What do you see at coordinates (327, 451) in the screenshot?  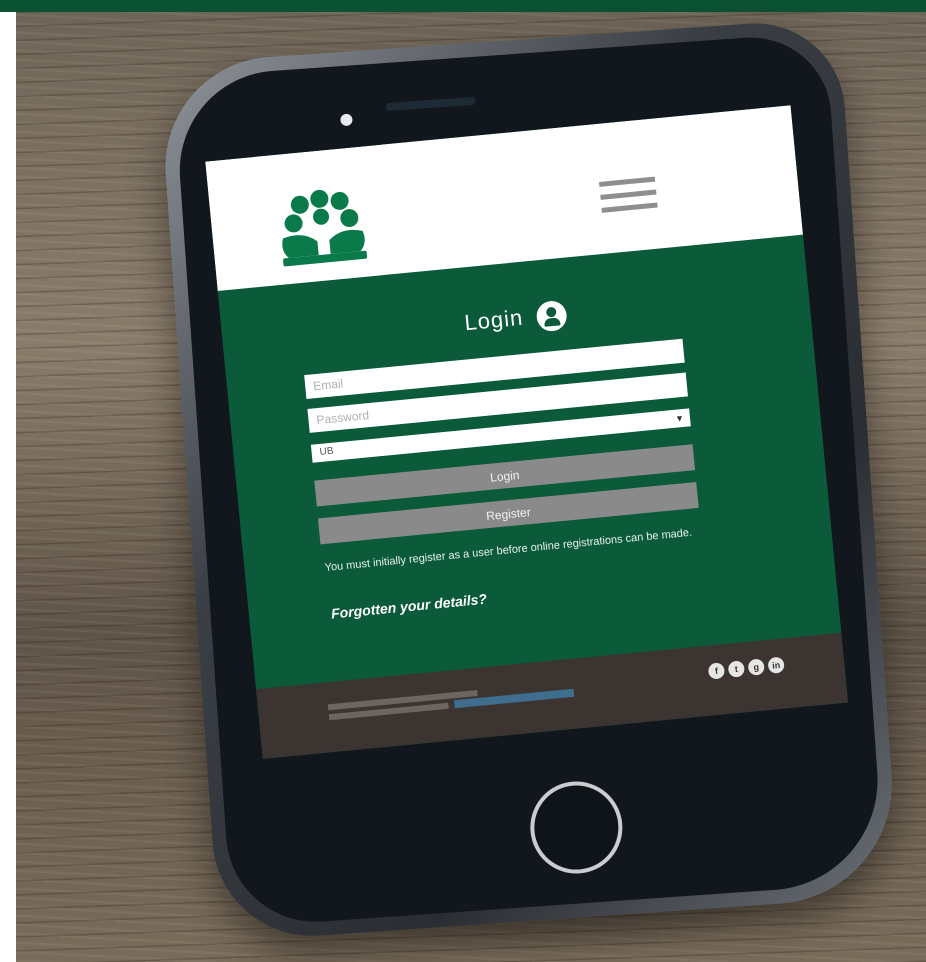 I see `dropdown-value: UB` at bounding box center [327, 451].